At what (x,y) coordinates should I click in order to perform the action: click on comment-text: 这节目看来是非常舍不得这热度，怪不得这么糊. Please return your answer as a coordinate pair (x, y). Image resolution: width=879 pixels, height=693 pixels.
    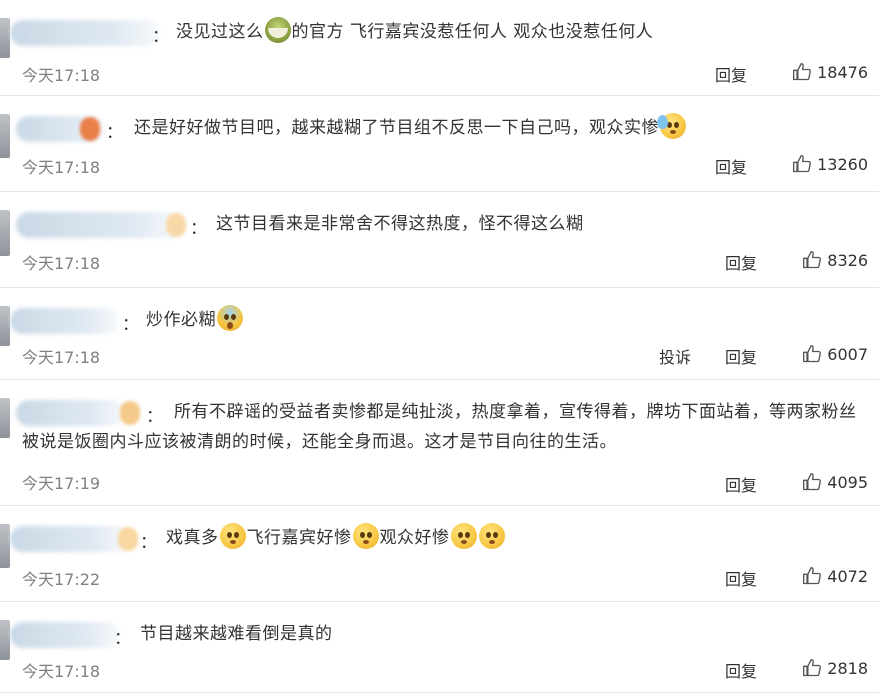
    Looking at the image, I should click on (400, 224).